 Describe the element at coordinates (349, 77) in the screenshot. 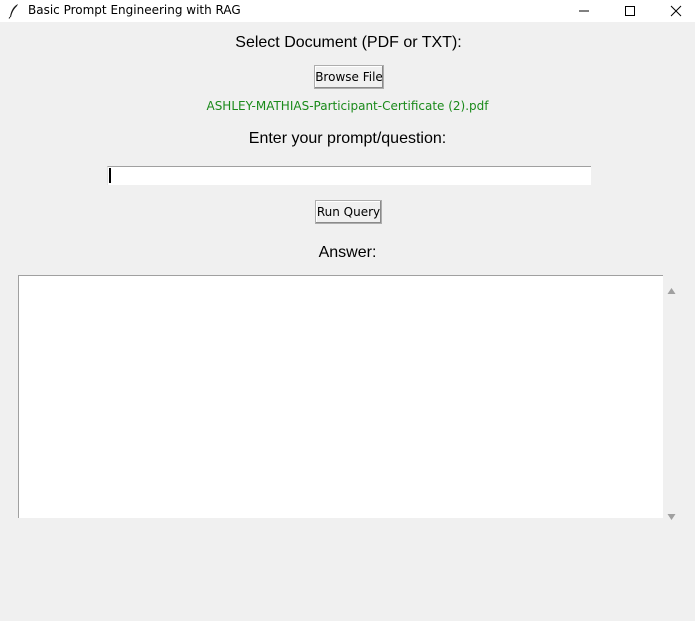

I see `browse-file-button: Browse File` at that location.